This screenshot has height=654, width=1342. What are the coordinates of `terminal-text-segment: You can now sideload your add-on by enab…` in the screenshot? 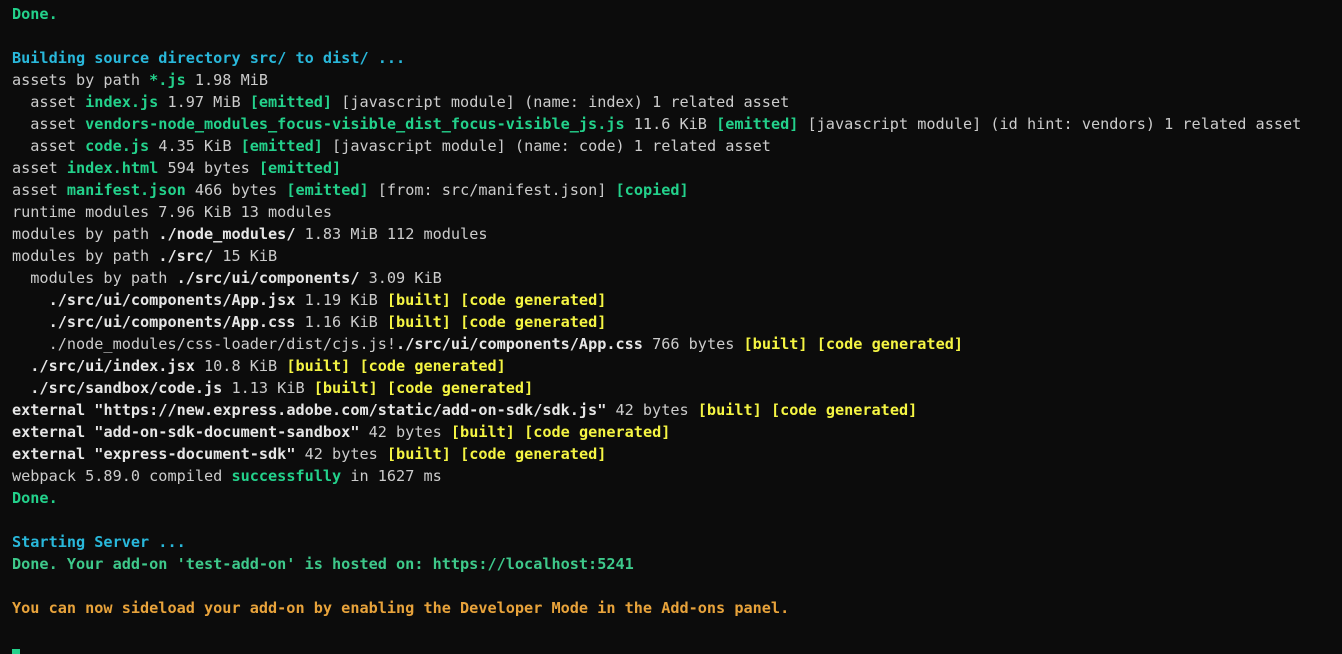 It's located at (401, 608).